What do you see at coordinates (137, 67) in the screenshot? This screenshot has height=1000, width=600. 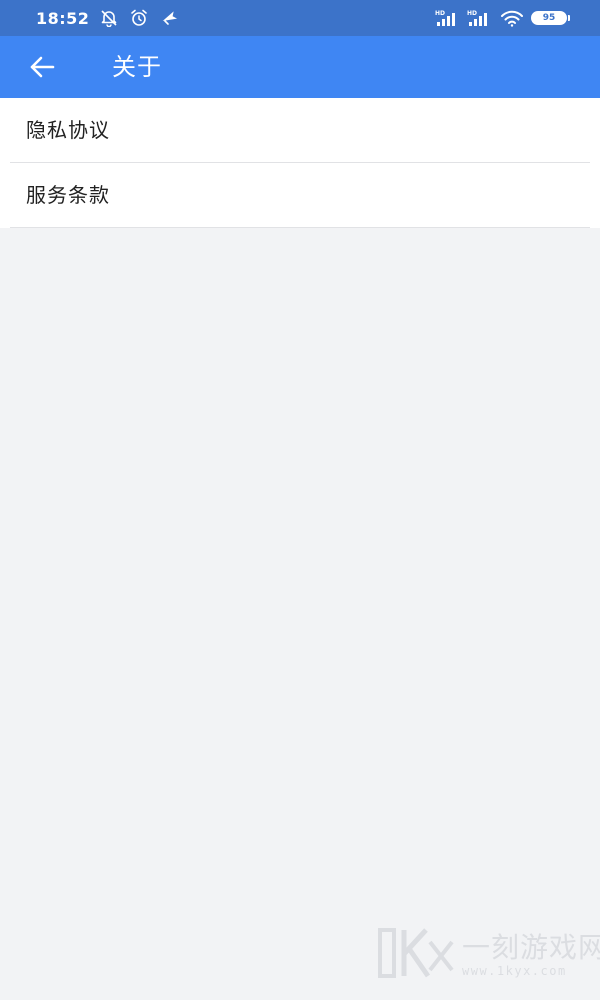 I see `page-title: 关于` at bounding box center [137, 67].